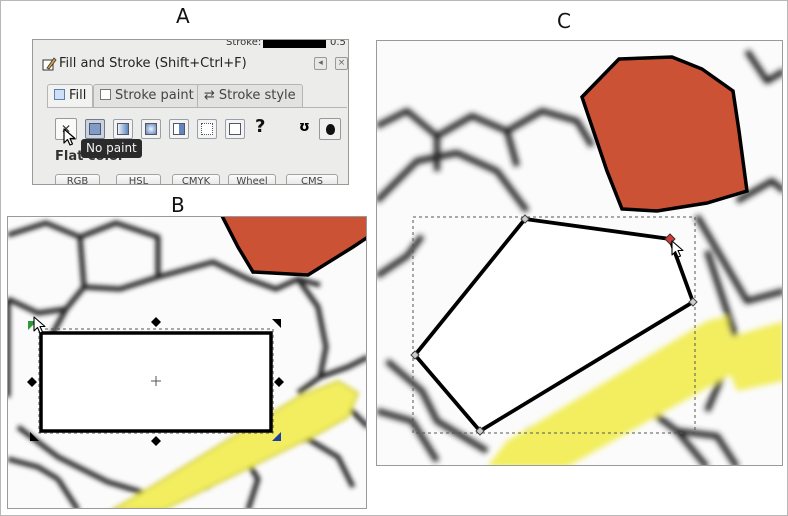 The image size is (788, 516). I want to click on panel-label-b: B, so click(178, 205).